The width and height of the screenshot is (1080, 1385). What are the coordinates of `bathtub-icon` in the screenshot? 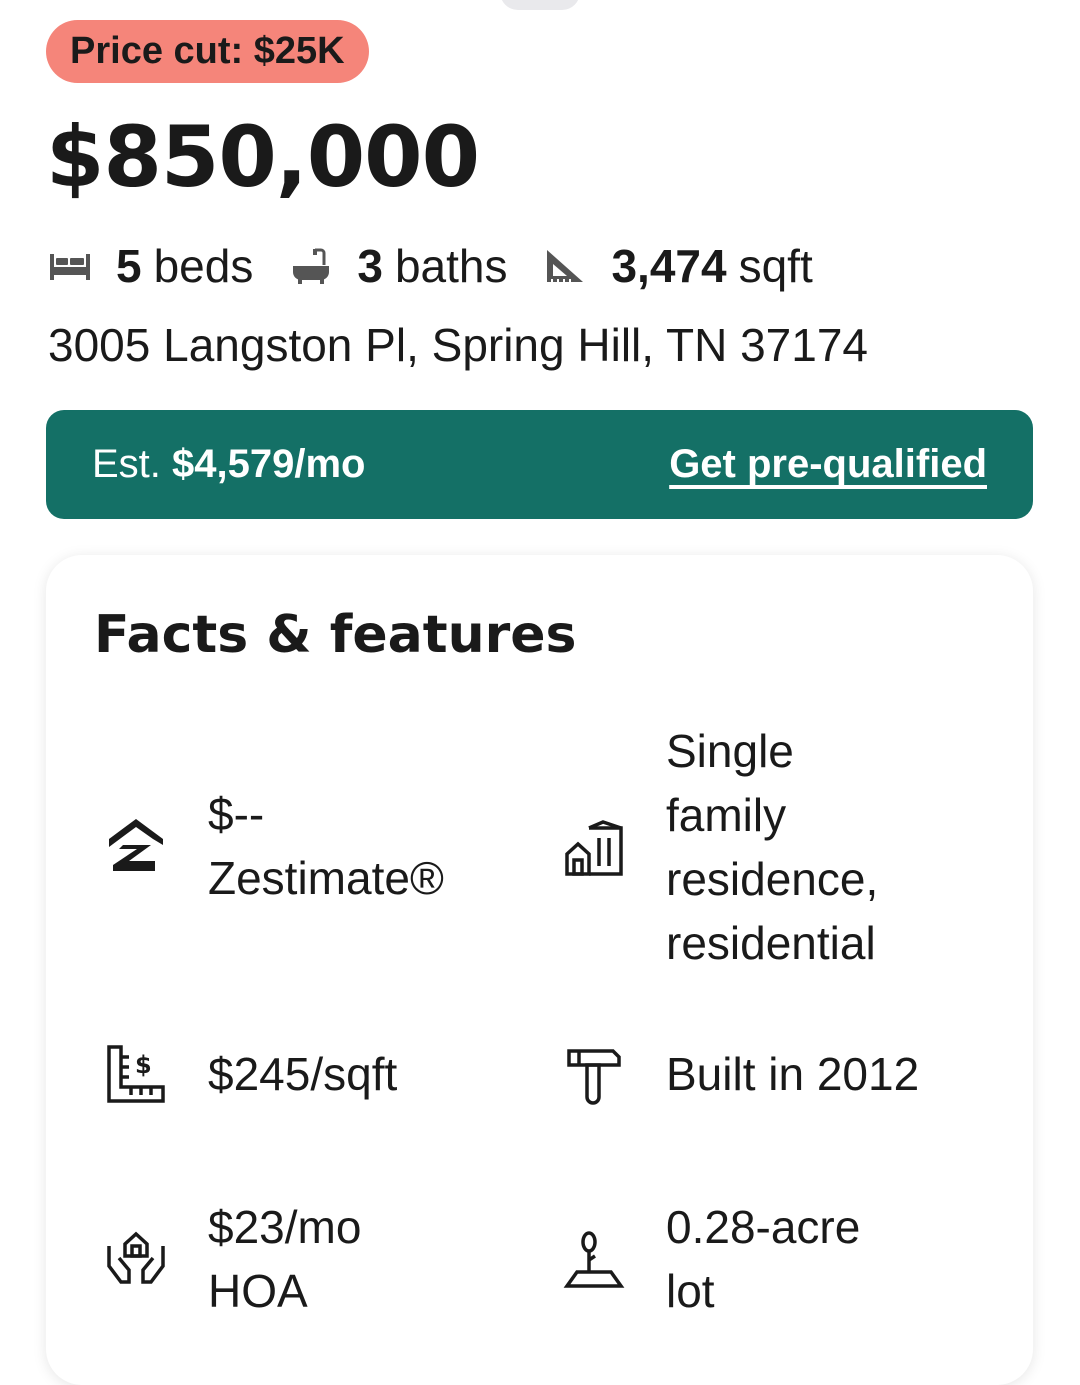 It's located at (311, 266).